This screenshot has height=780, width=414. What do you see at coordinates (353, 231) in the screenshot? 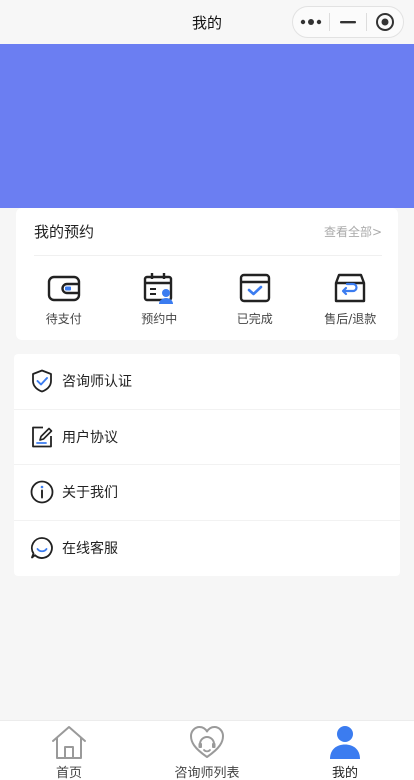
I see `see-all-link: 查看全部>` at bounding box center [353, 231].